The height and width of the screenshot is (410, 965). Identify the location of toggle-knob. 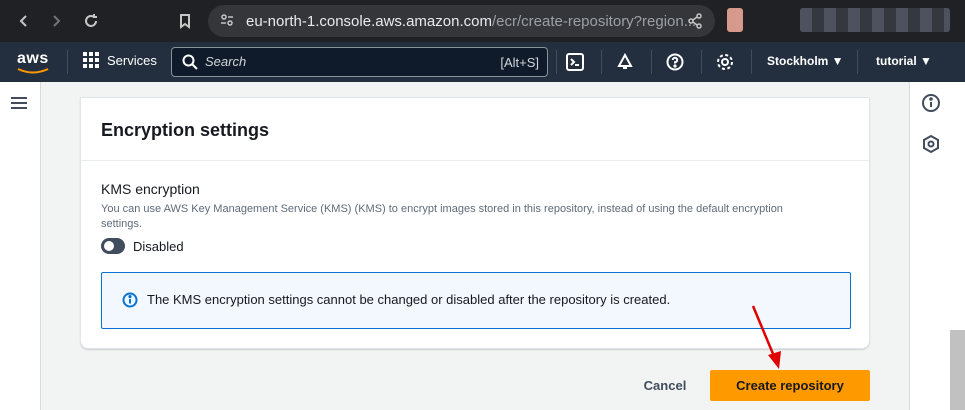
(109, 246).